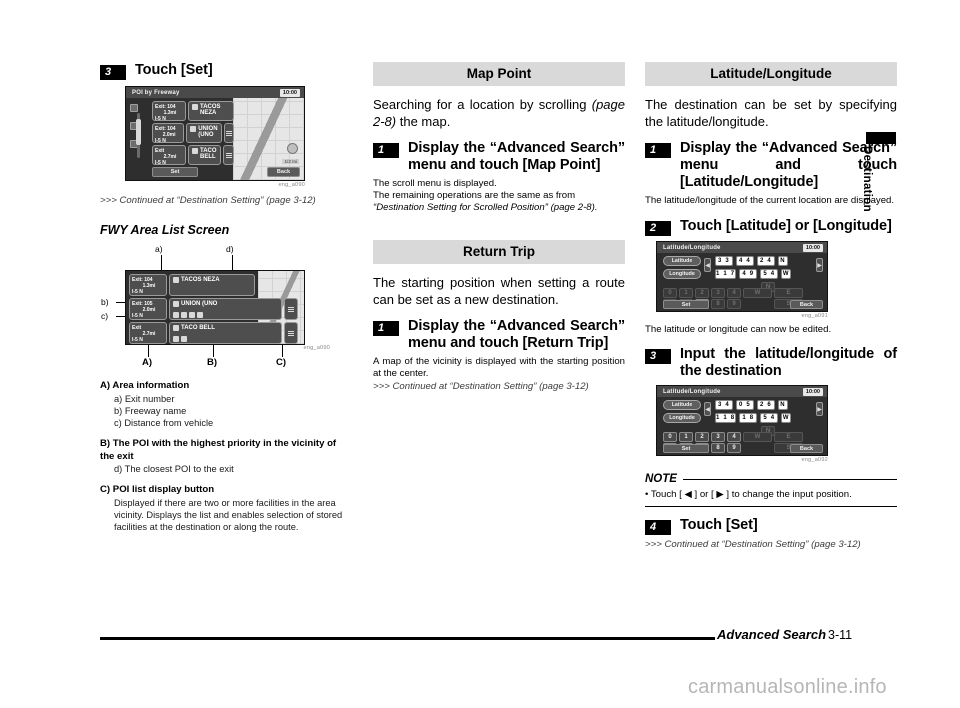  What do you see at coordinates (292, 148) in the screenshot?
I see `compass-icon` at bounding box center [292, 148].